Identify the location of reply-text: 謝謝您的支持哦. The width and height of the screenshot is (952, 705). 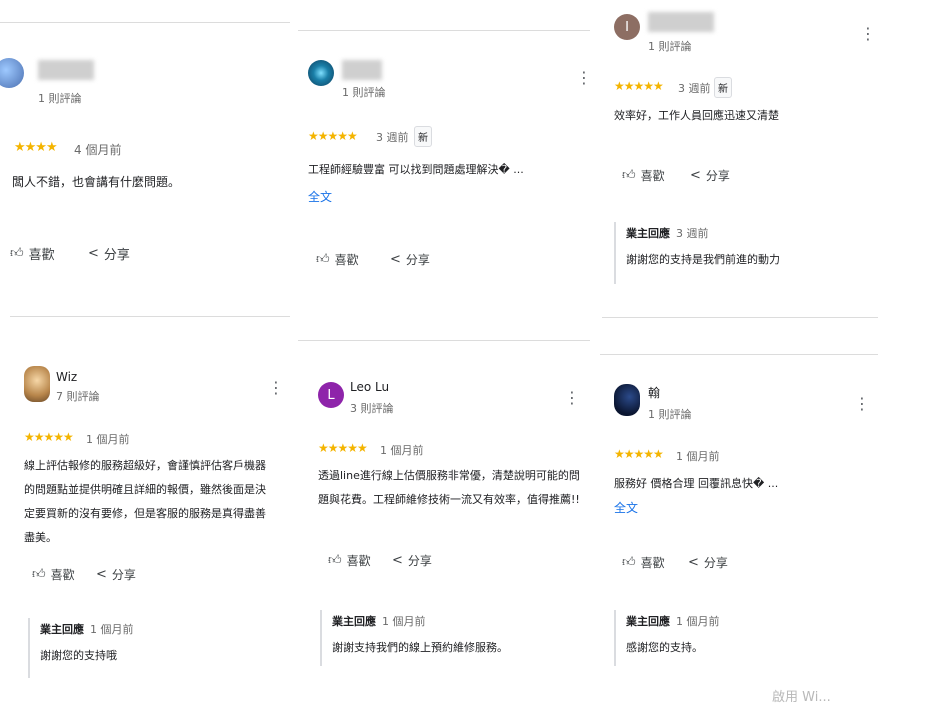
(78, 655).